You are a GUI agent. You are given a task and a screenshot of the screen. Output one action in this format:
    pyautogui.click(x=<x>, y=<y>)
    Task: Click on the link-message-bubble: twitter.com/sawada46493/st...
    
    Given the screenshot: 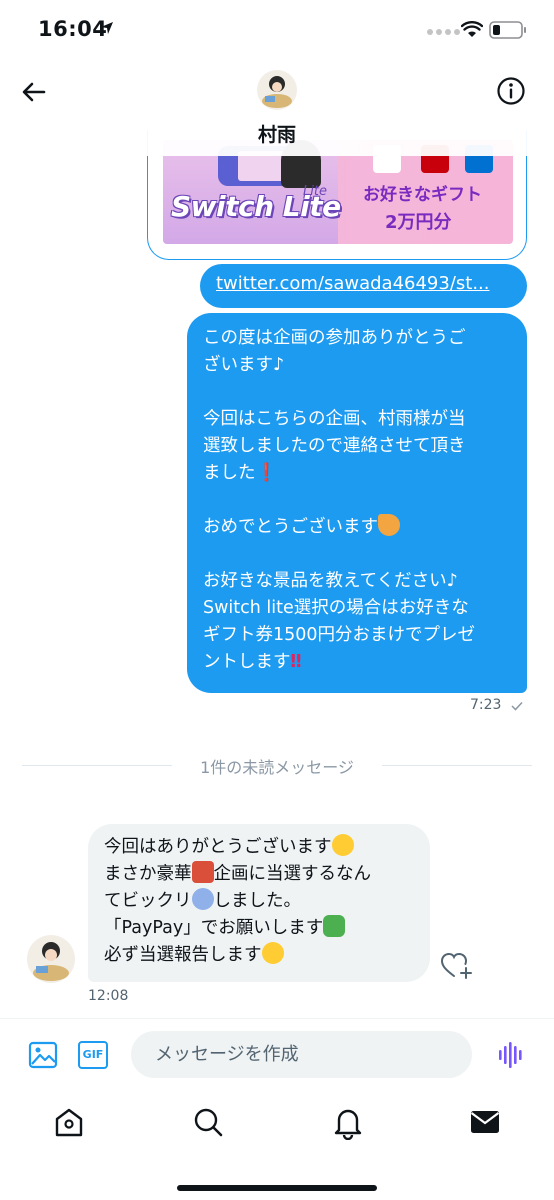 What is the action you would take?
    pyautogui.click(x=363, y=286)
    